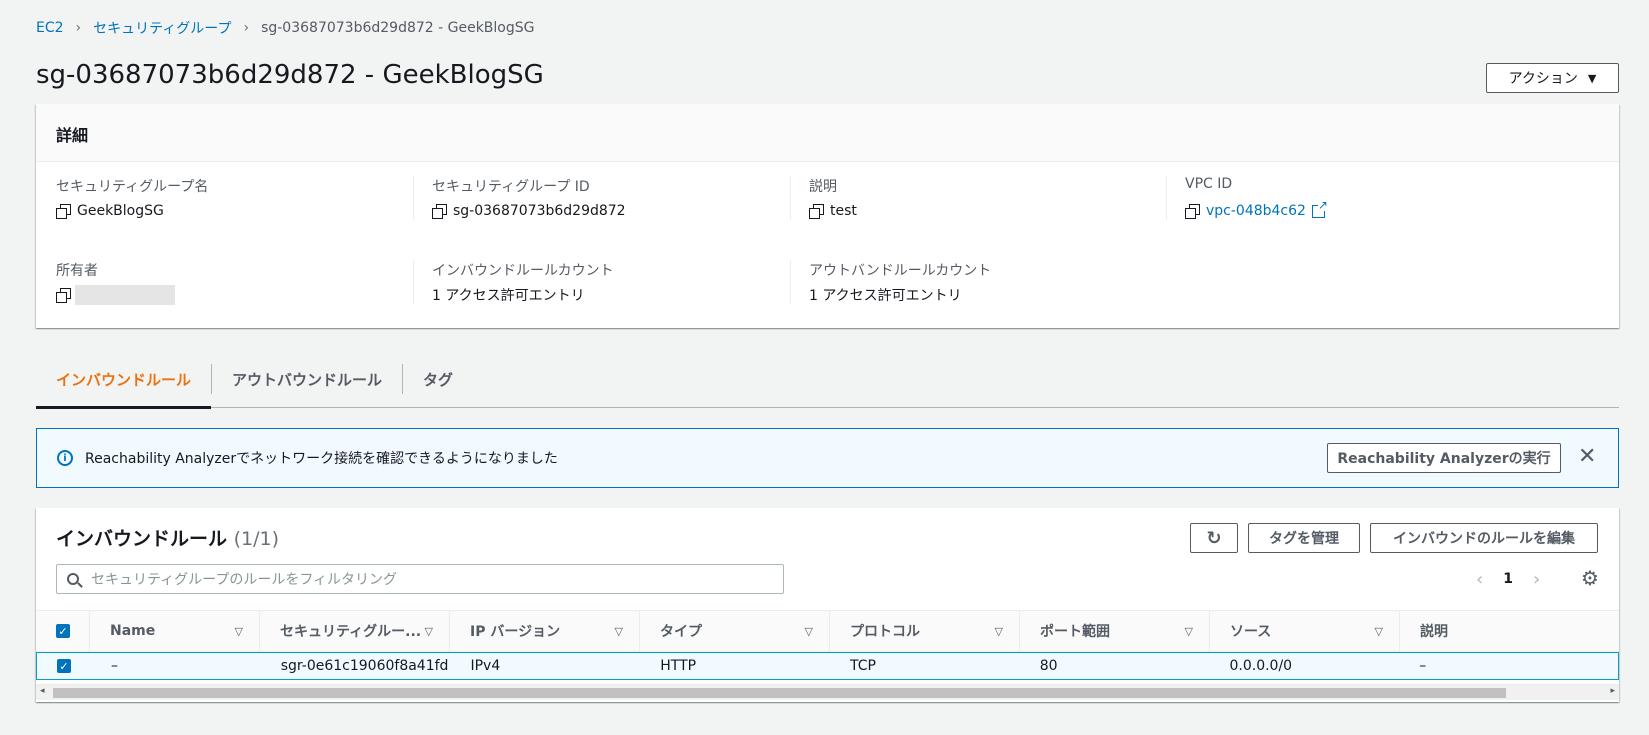  Describe the element at coordinates (132, 198) in the screenshot. I see `field-security-group-name: セキュリティグループ名 GeekBlogSG` at that location.